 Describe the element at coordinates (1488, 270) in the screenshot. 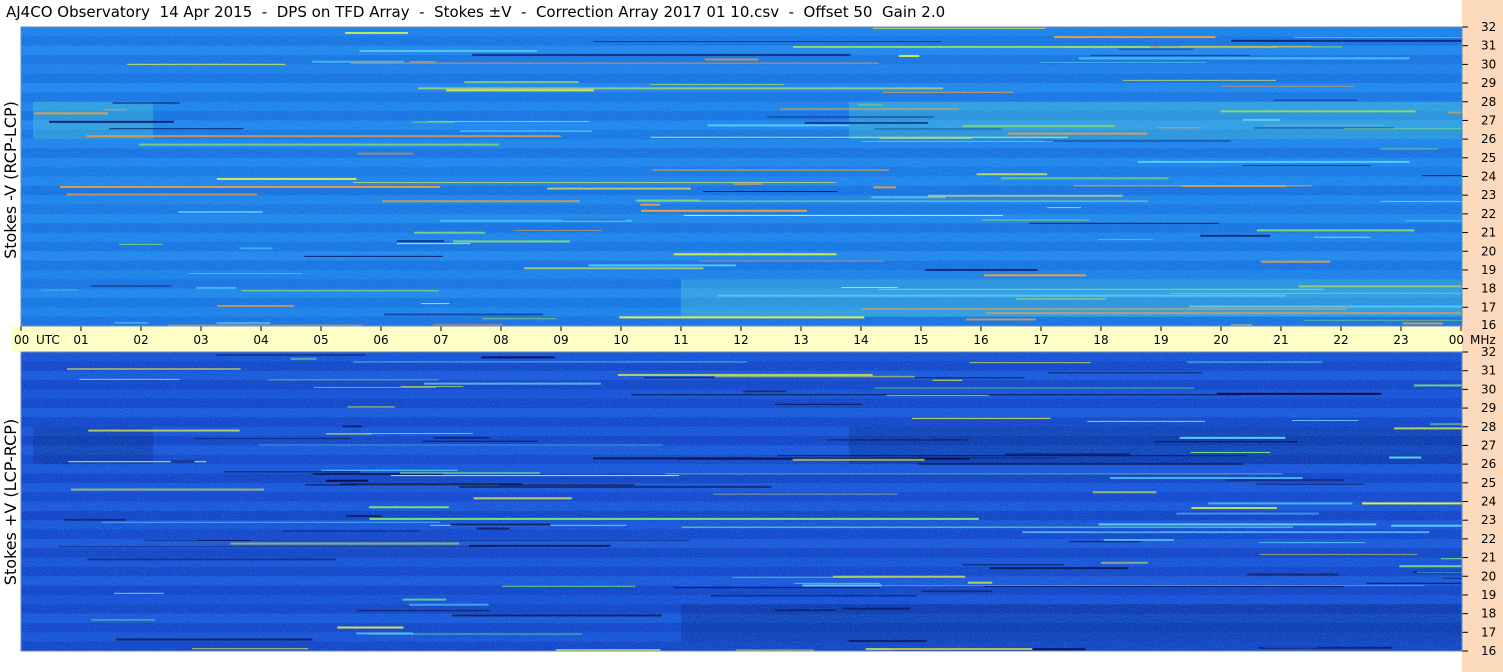

I see `y-tick-label: 19` at that location.